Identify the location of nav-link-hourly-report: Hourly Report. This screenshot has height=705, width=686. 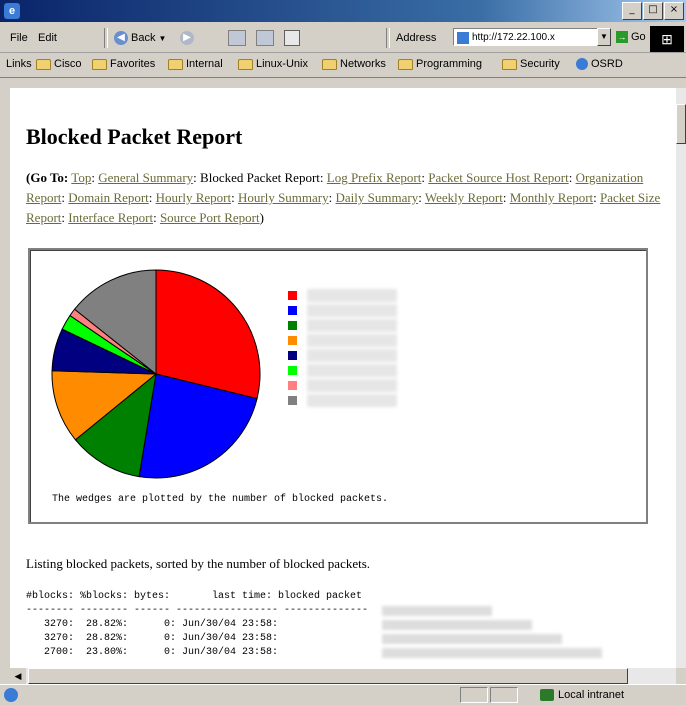
(193, 197).